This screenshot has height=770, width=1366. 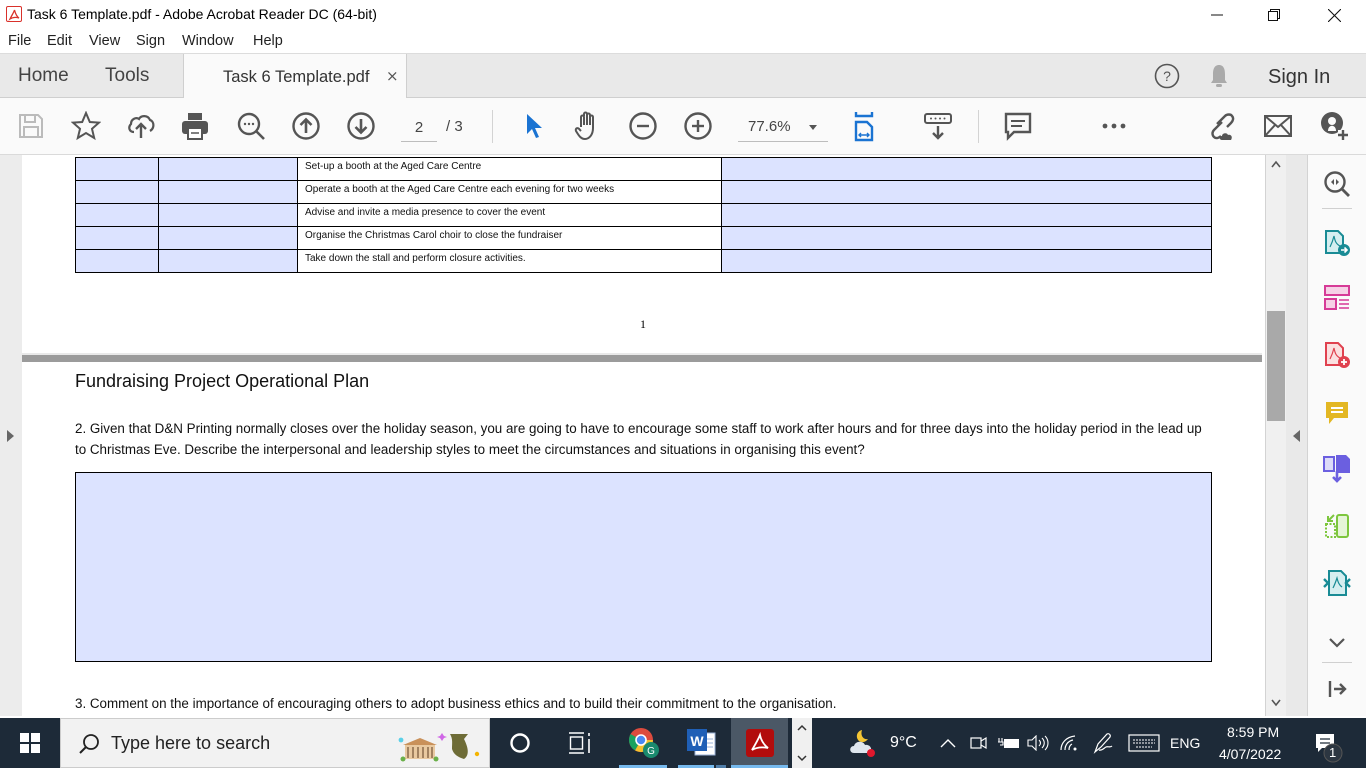 What do you see at coordinates (1278, 126) in the screenshot?
I see `email-icon` at bounding box center [1278, 126].